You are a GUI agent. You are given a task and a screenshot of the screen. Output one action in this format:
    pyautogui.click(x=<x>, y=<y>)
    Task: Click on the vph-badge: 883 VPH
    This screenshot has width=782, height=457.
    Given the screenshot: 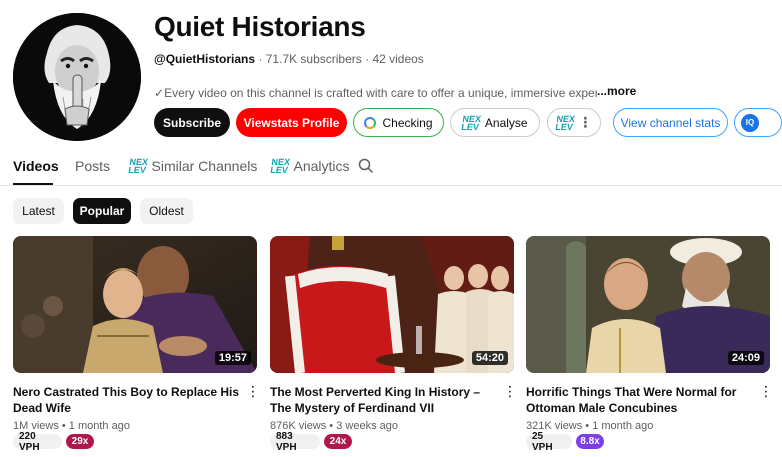 What is the action you would take?
    pyautogui.click(x=295, y=442)
    